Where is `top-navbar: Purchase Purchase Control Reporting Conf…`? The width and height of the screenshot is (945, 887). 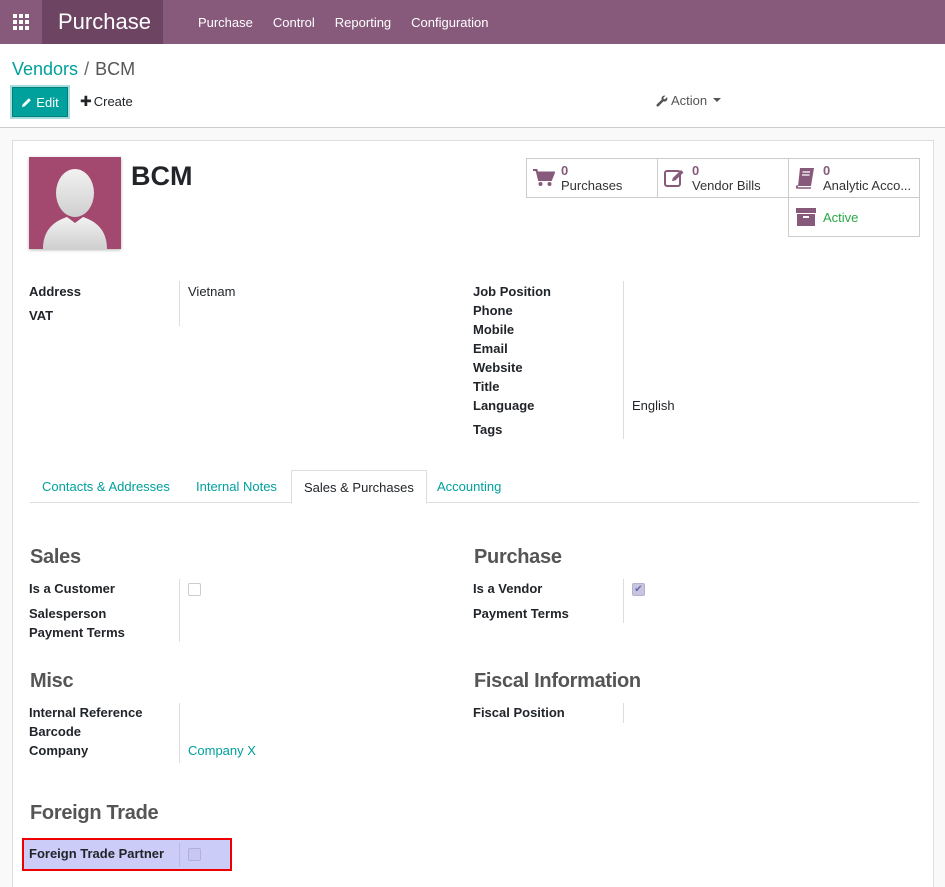 top-navbar: Purchase Purchase Control Reporting Conf… is located at coordinates (472, 22).